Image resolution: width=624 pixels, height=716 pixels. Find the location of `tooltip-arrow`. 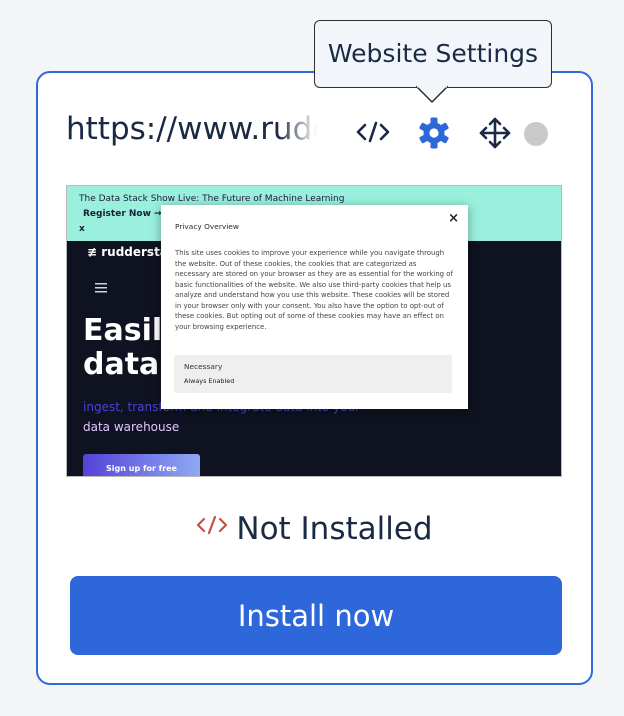

tooltip-arrow is located at coordinates (432, 95).